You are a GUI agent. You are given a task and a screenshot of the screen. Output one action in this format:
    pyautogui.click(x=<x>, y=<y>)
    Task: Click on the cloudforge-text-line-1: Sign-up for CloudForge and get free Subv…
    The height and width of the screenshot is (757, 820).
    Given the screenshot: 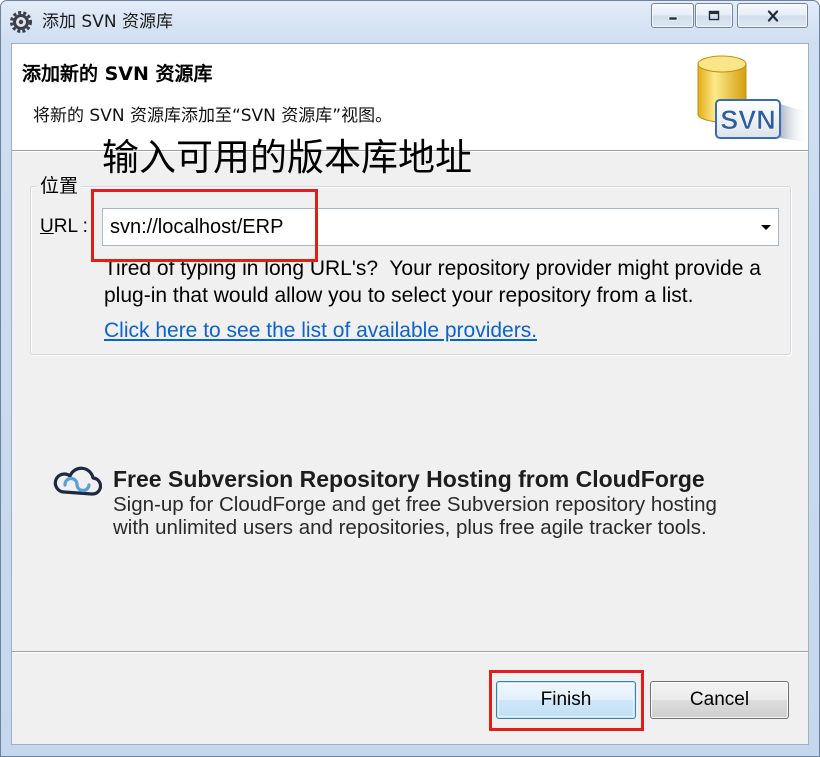 What is the action you would take?
    pyautogui.click(x=415, y=504)
    